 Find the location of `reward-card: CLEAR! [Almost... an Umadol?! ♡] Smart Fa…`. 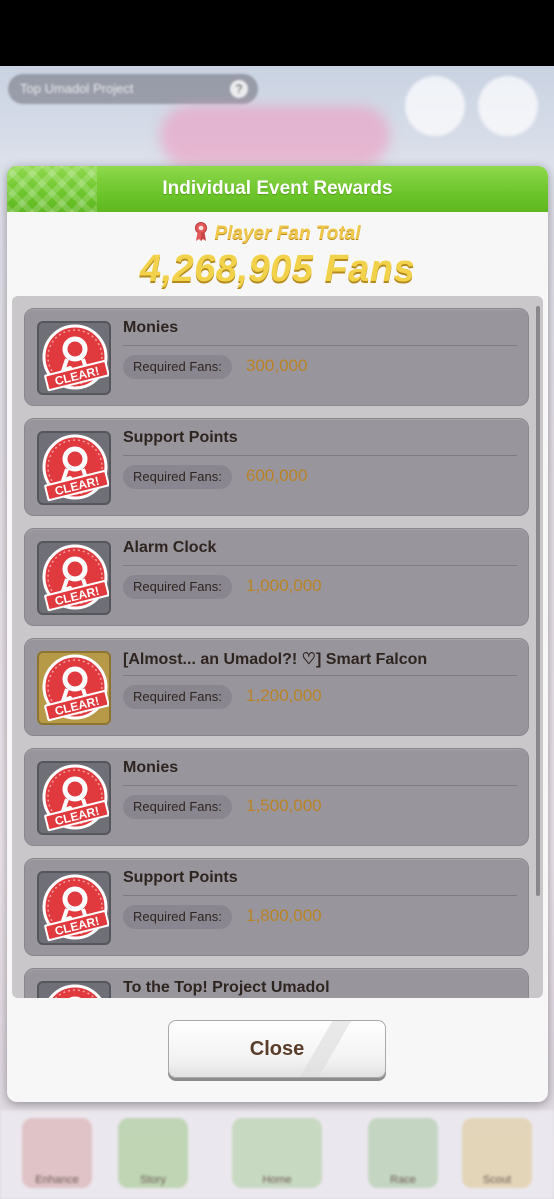

reward-card: CLEAR! [Almost... an Umadol?! ♡] Smart Fa… is located at coordinates (276, 687).